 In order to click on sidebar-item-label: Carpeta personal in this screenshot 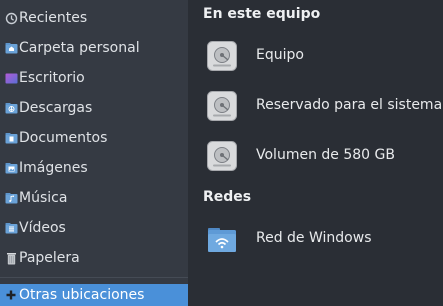, I will do `click(79, 48)`.